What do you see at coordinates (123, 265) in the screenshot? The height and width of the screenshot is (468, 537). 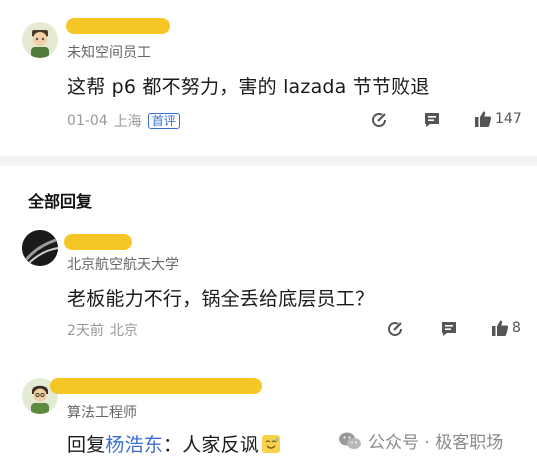 I see `user-title: 北京航空航天大学` at bounding box center [123, 265].